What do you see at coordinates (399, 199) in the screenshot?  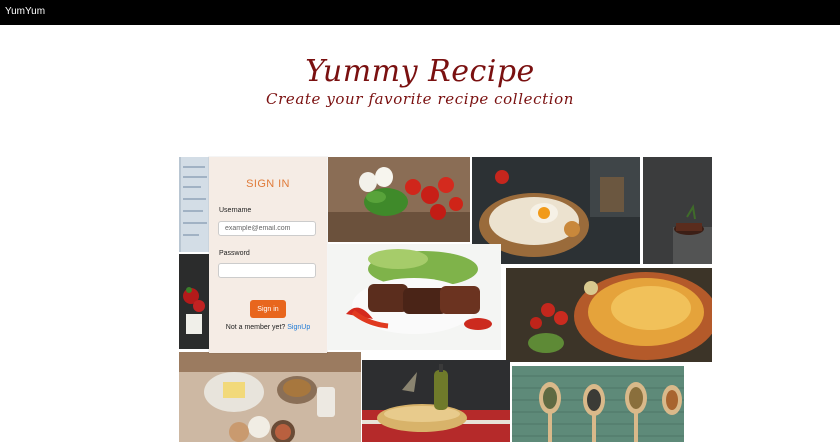 I see `caprese-image` at bounding box center [399, 199].